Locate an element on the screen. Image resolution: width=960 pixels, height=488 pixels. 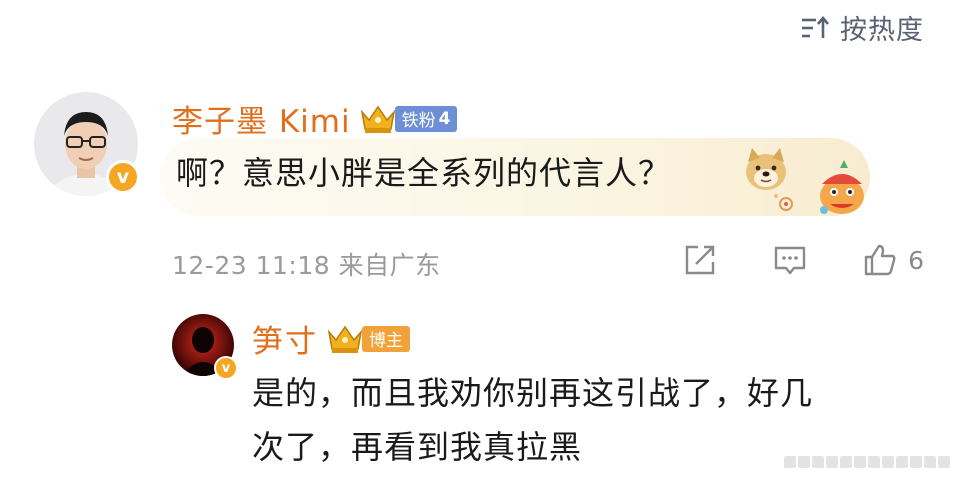
commenter-avatar: v is located at coordinates (87, 144).